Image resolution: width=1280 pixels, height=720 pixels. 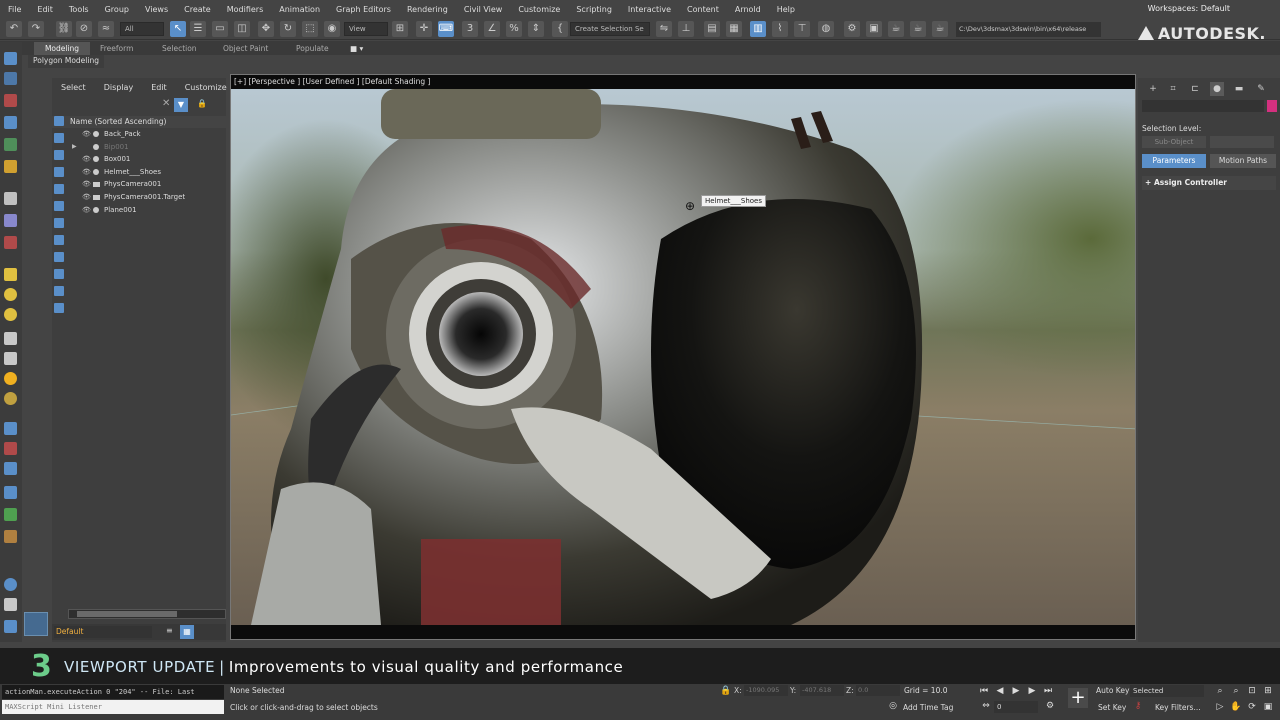 I want to click on display-groups-icon, so click(x=59, y=223).